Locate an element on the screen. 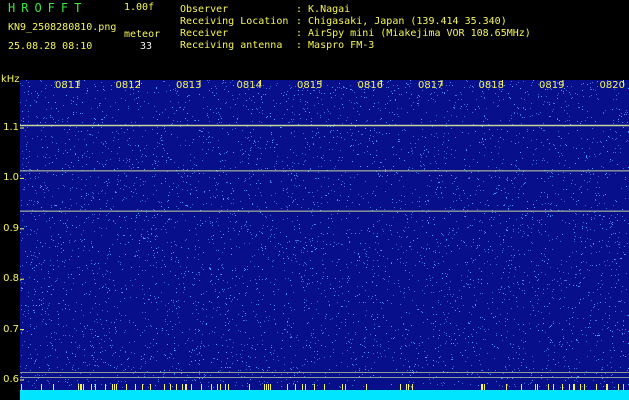 The image size is (629, 400). location-value: : Chigasaki, Japan (139.414 35.340) is located at coordinates (401, 21).